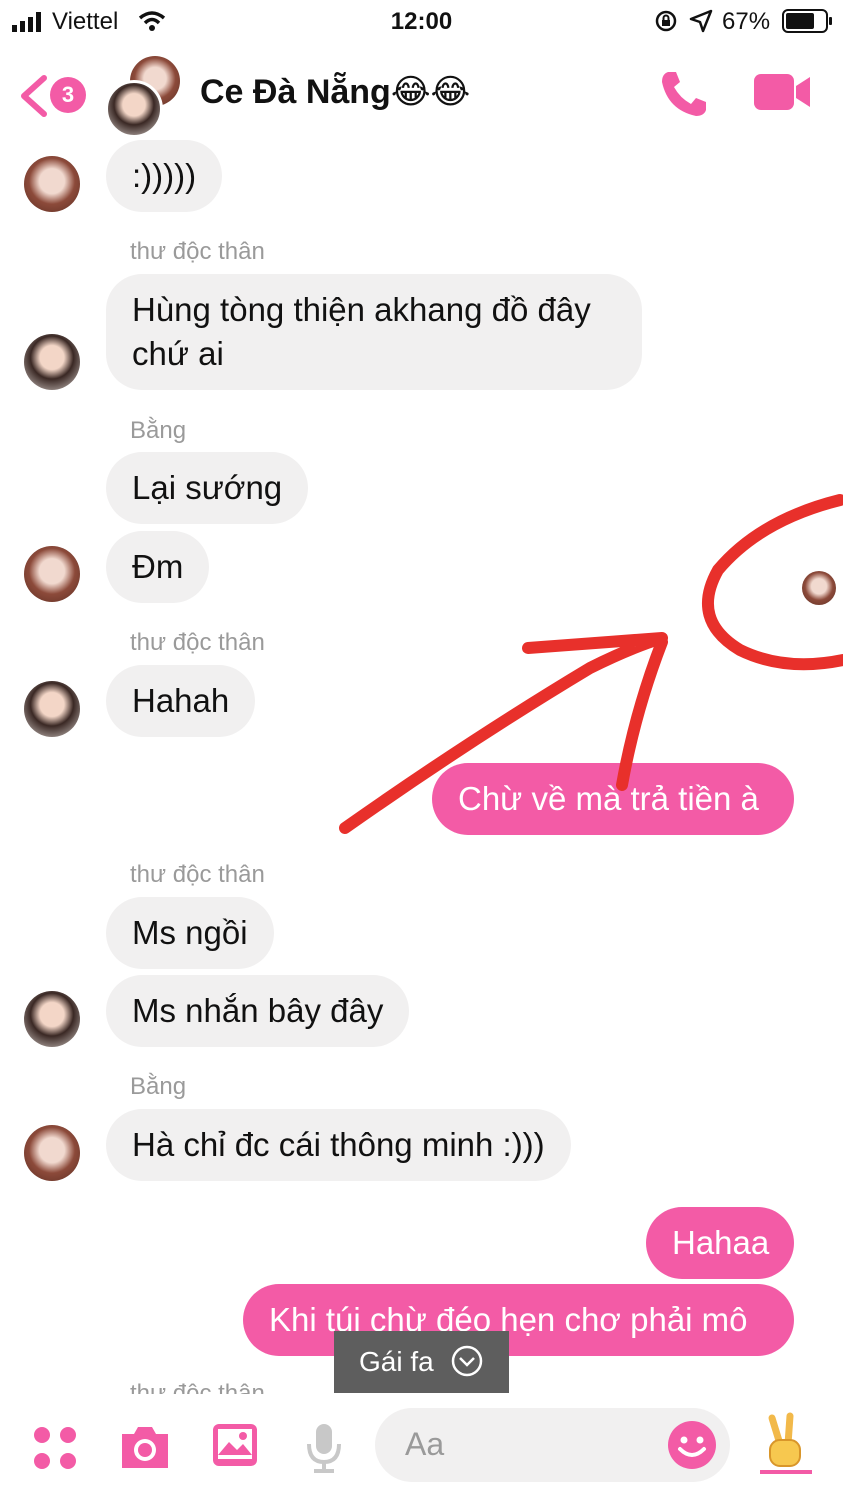 Image resolution: width=843 pixels, height=1499 pixels. I want to click on composer-toolbar: Aa, so click(421, 1446).